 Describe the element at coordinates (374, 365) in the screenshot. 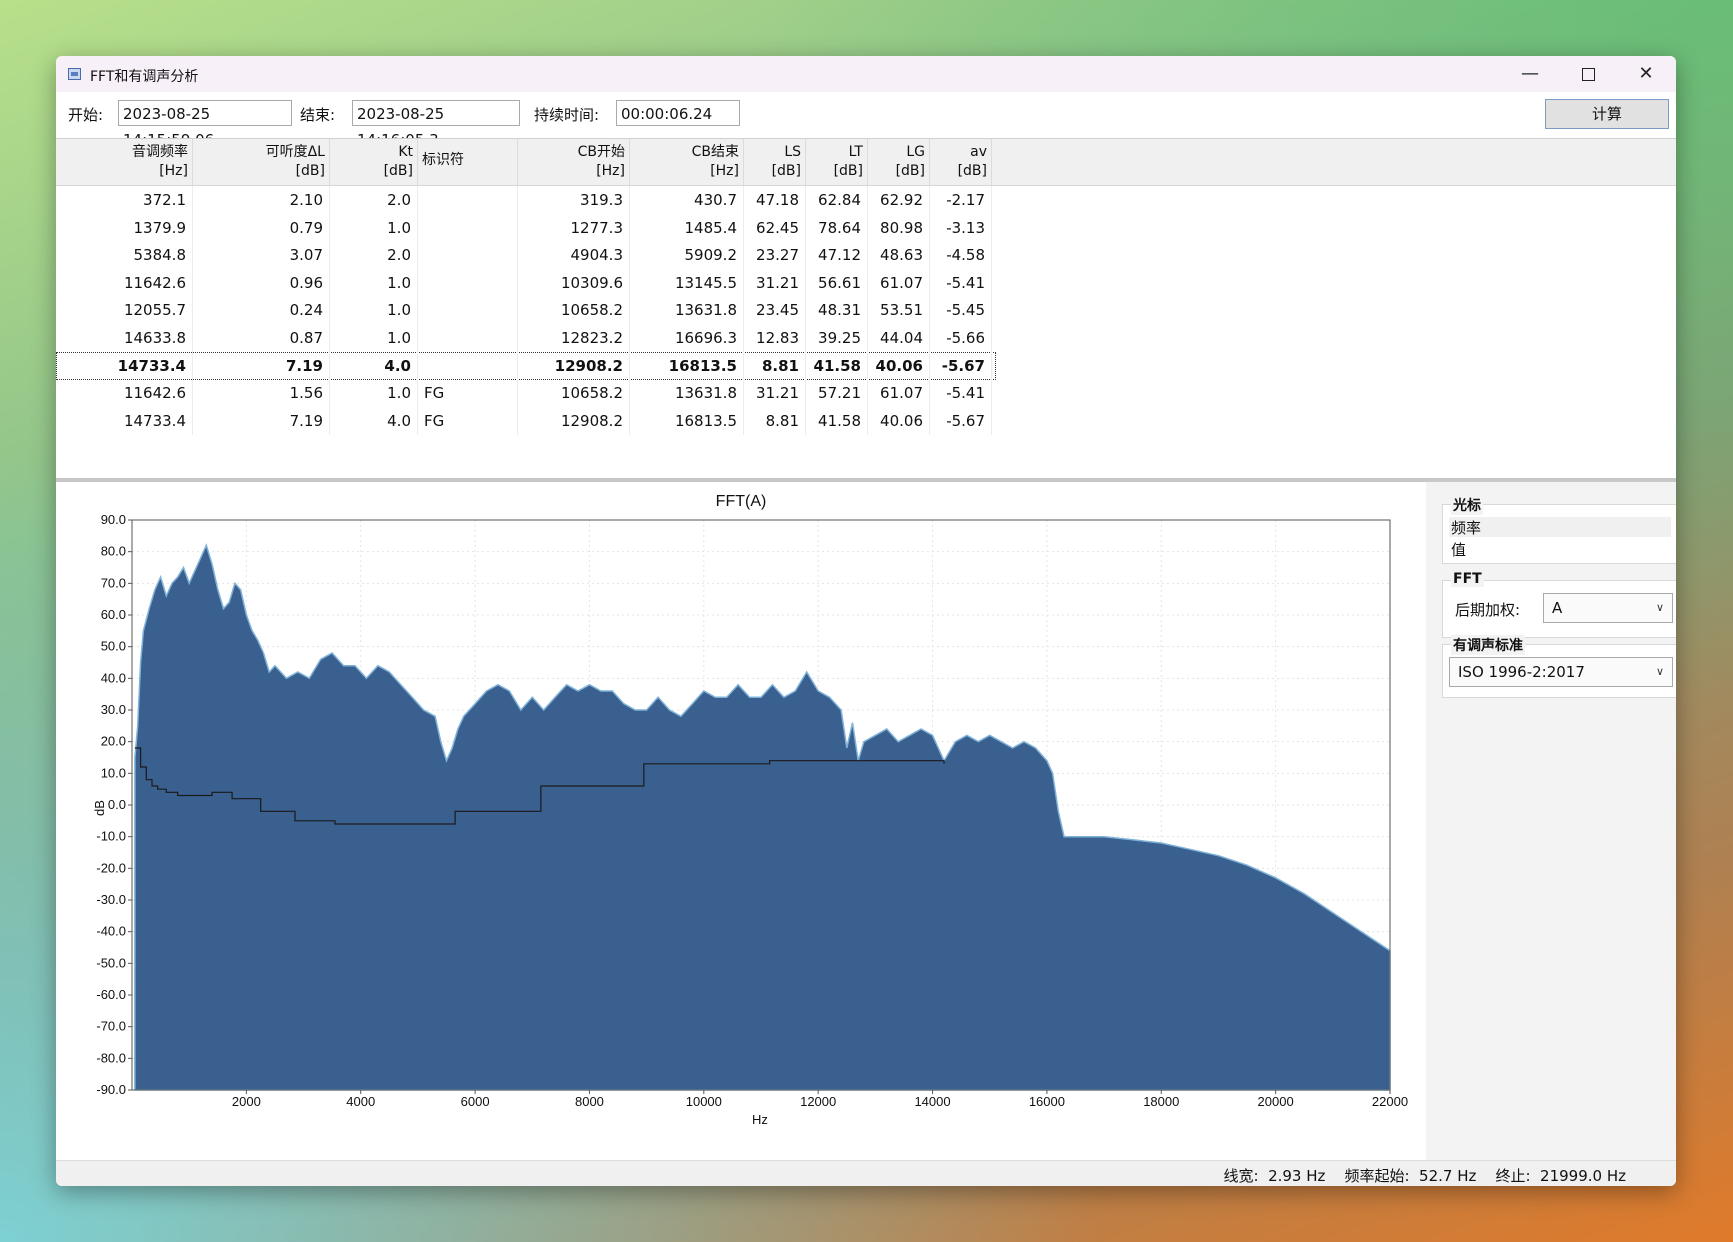

I see `table-cell: 4.0` at that location.